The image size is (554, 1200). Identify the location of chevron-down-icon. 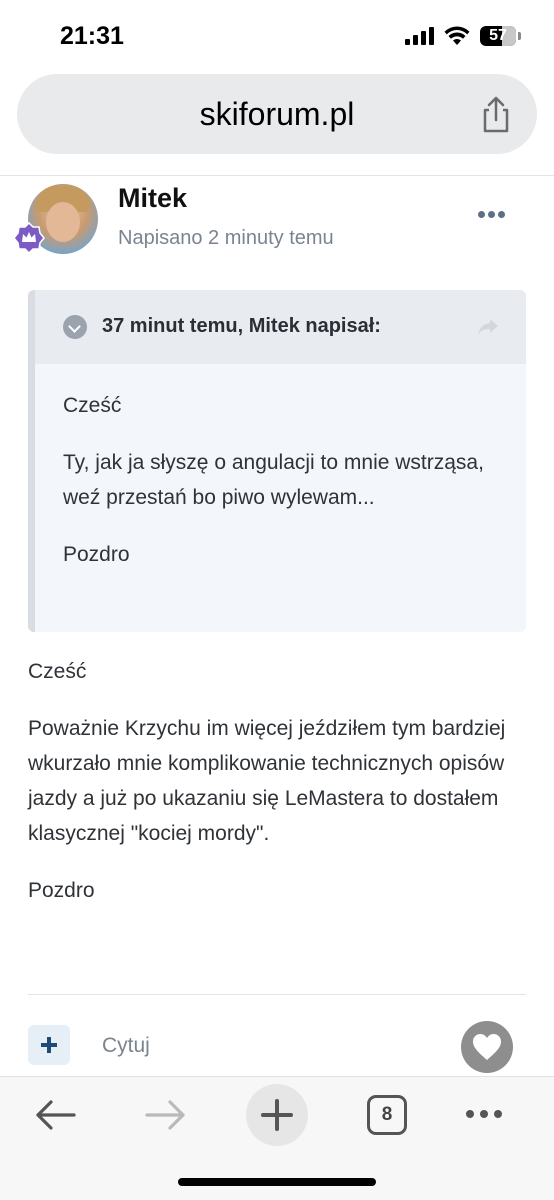
(75, 327).